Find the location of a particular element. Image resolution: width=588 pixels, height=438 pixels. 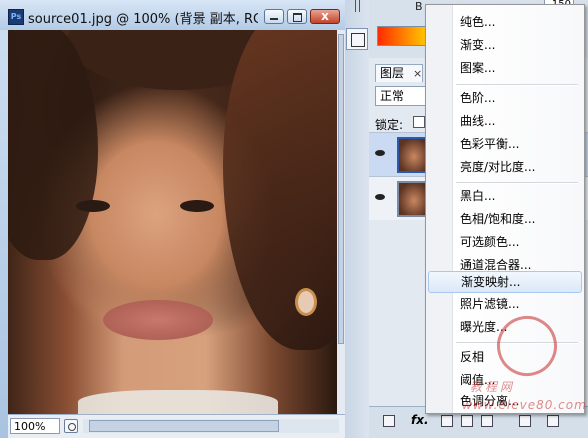

lock-transparency-checkbox is located at coordinates (419, 122).